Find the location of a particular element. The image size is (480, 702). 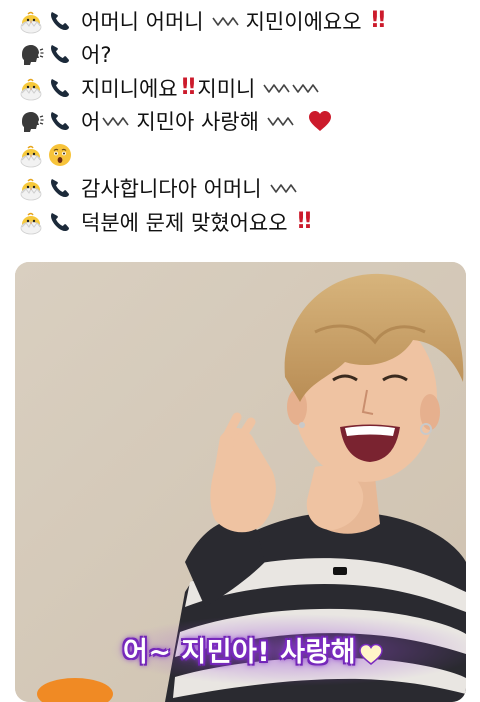

caption-text: 어~ 지민아! 사랑해 is located at coordinates (240, 652).